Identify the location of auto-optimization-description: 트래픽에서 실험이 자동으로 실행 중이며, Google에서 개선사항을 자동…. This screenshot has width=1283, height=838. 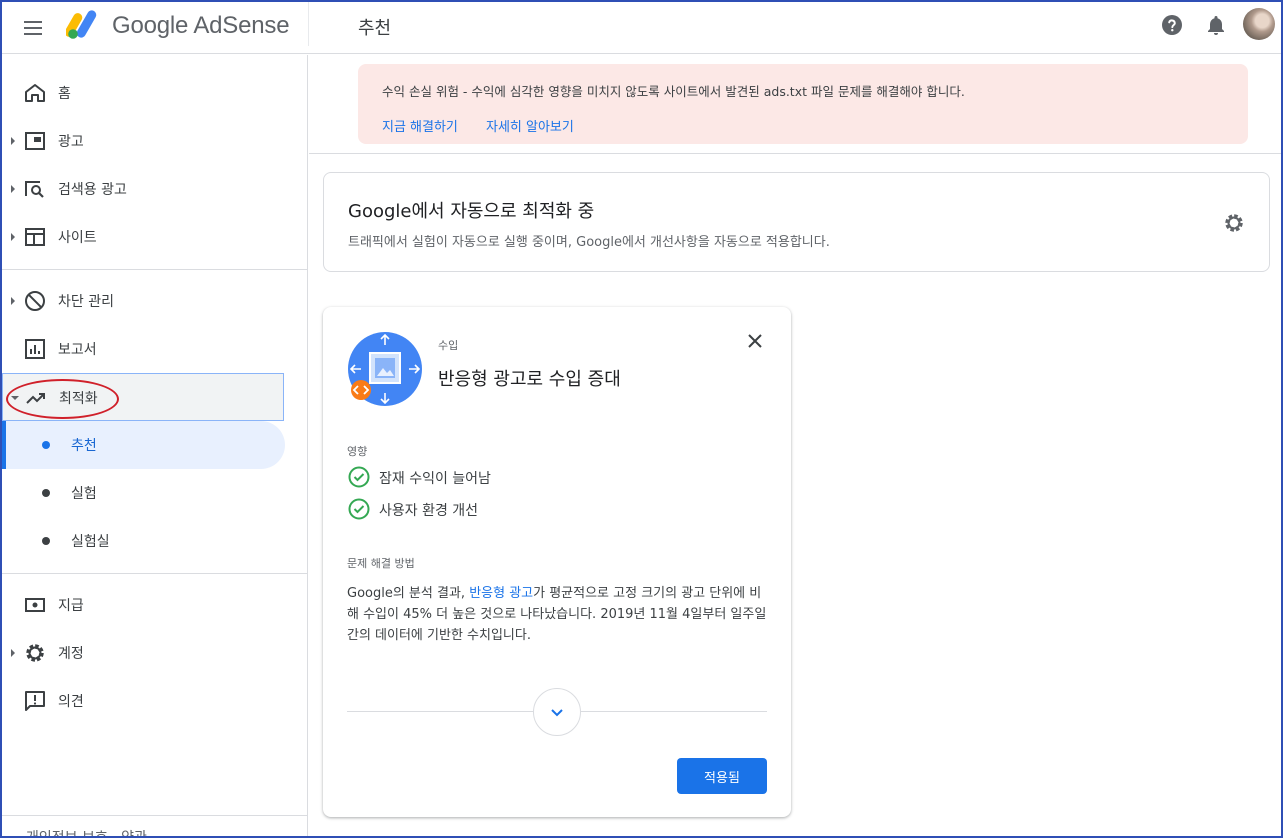
(589, 242).